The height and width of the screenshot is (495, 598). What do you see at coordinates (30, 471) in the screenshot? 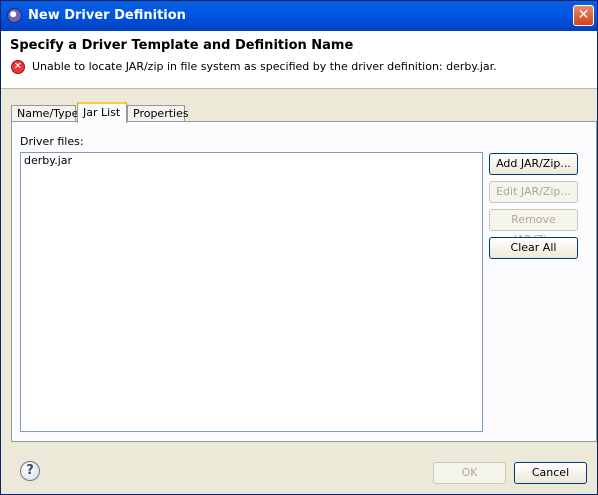
I see `help-icon: ?` at bounding box center [30, 471].